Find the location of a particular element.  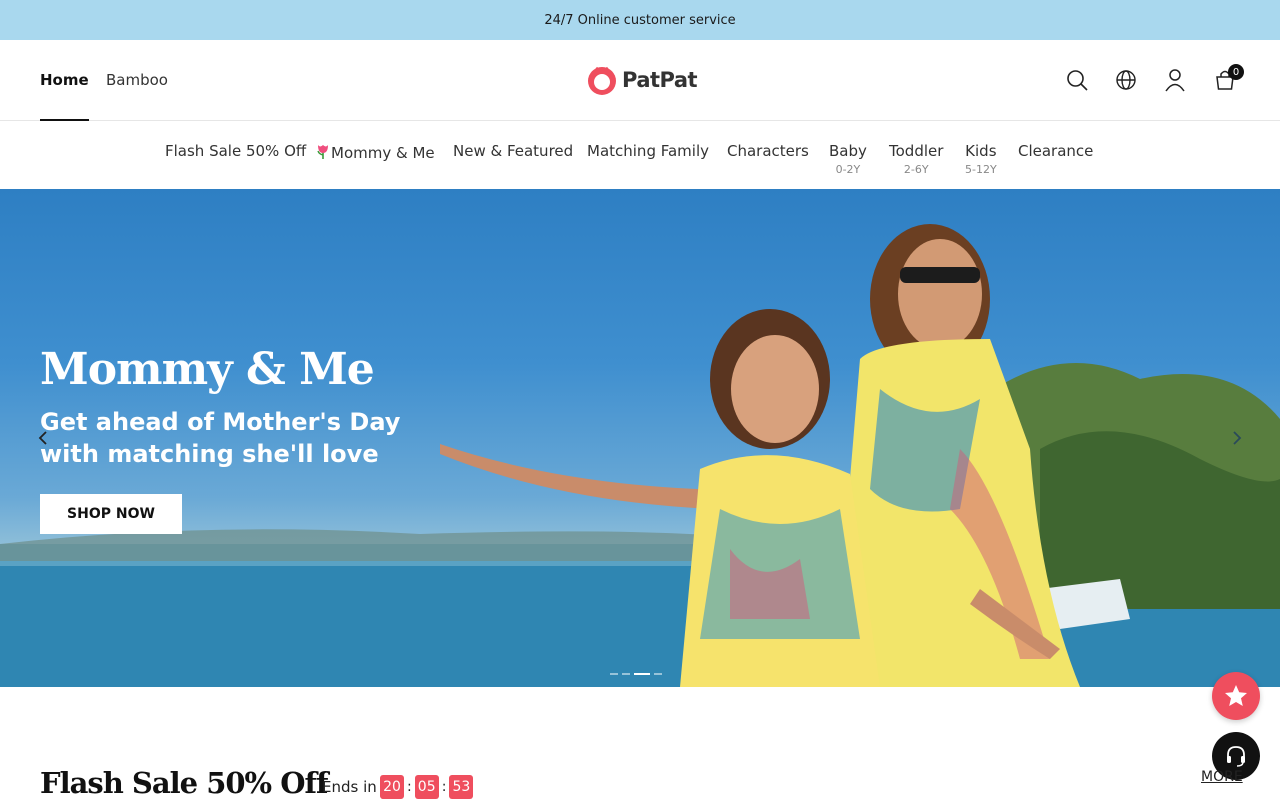

countdown-seconds: 53 is located at coordinates (461, 787).